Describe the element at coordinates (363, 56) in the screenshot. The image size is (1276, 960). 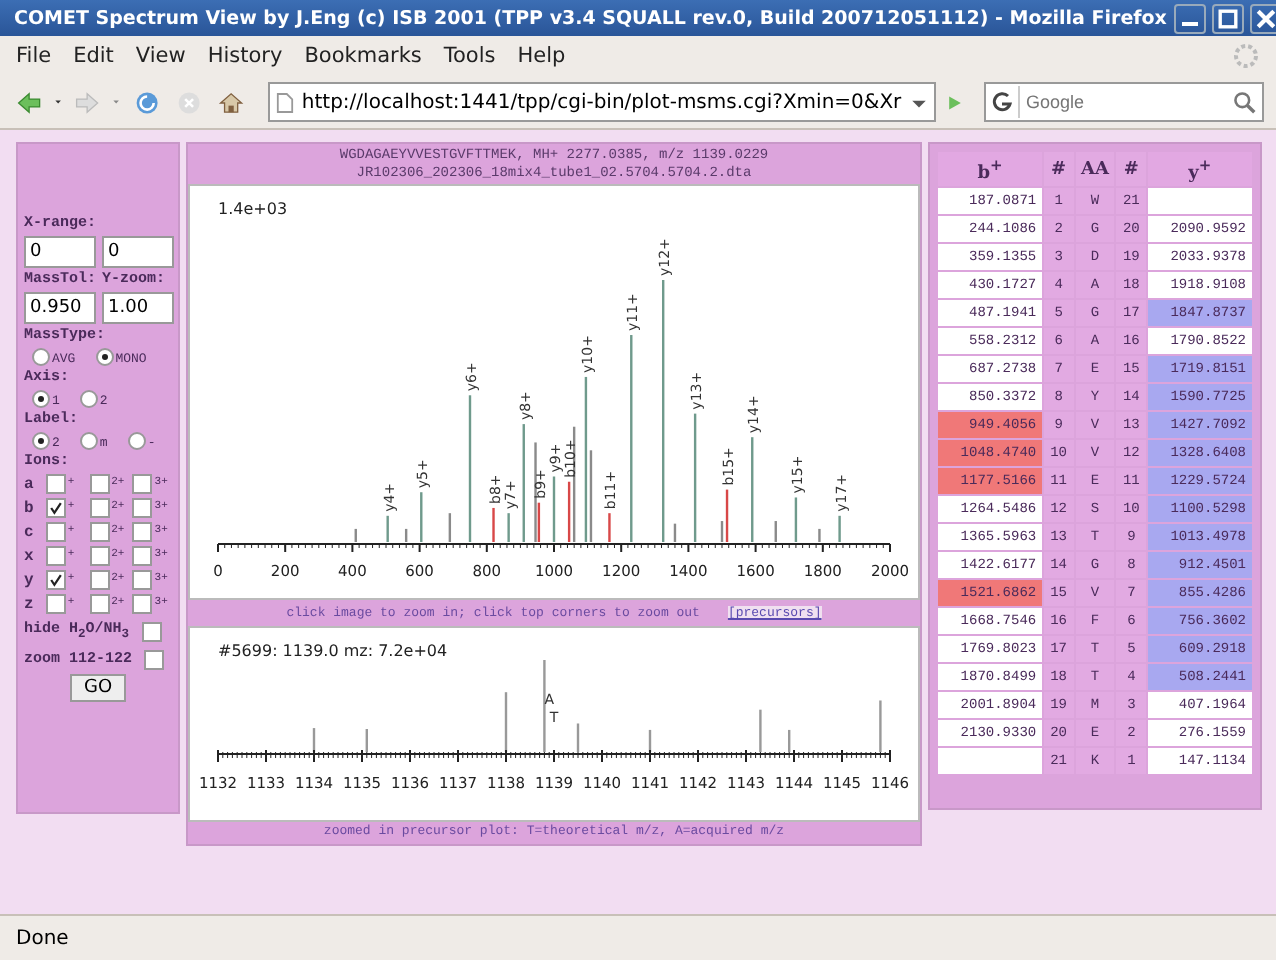
I see `menu-item: Bookmarks` at that location.